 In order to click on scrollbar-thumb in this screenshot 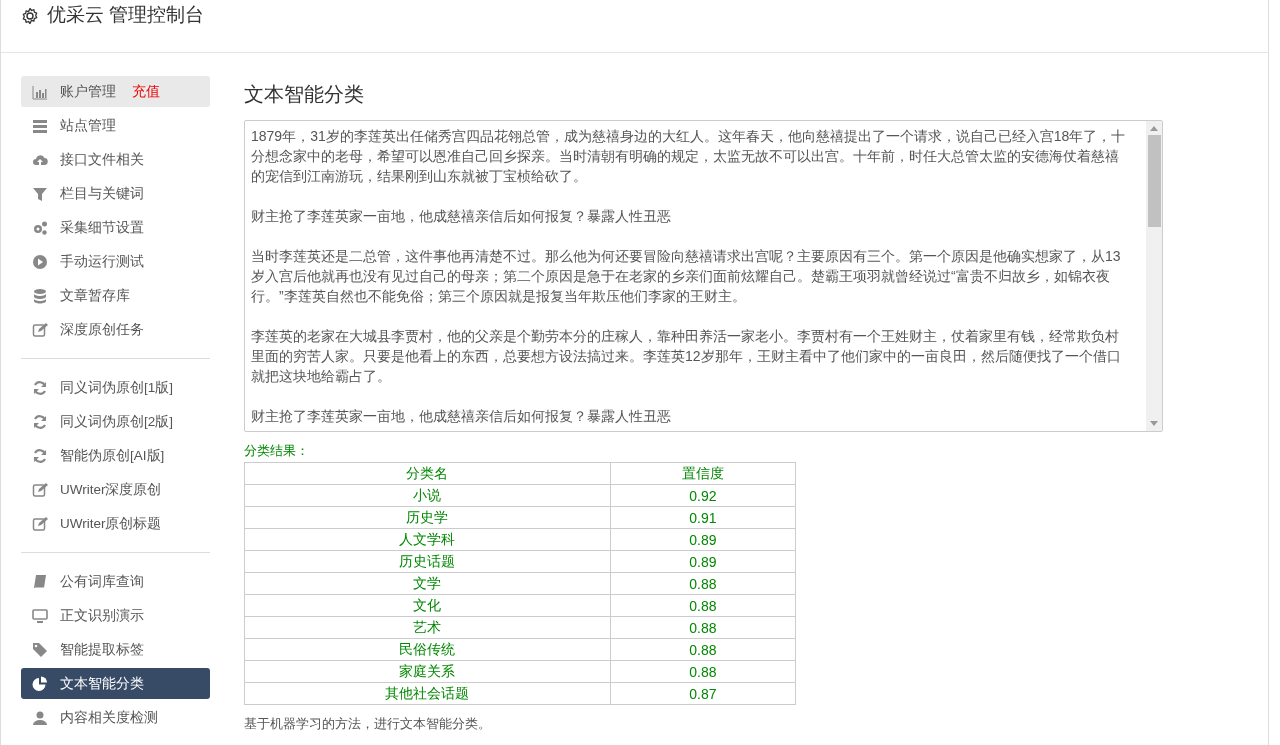, I will do `click(1154, 181)`.